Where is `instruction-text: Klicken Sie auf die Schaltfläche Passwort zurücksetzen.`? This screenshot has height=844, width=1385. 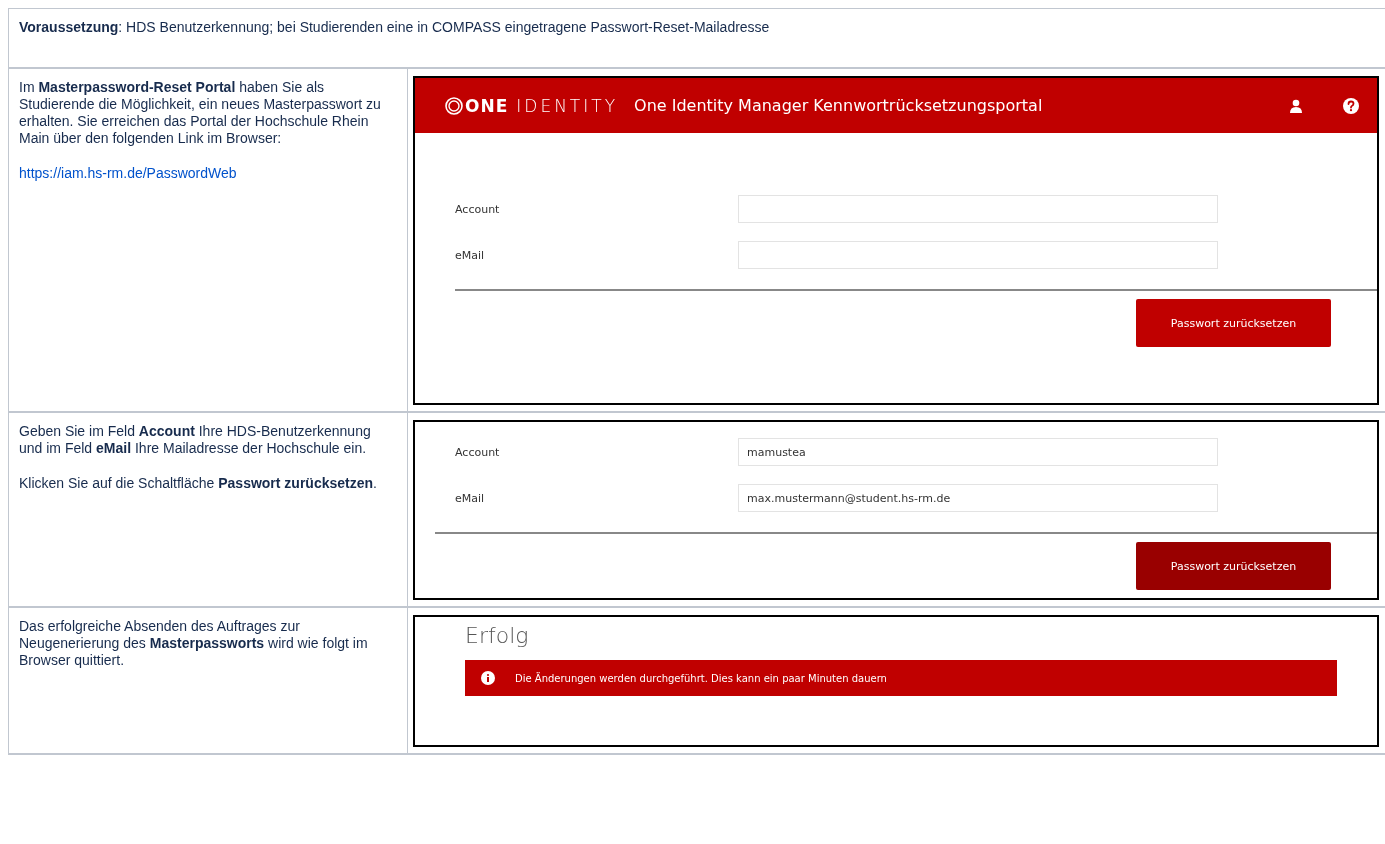 instruction-text: Klicken Sie auf die Schaltfläche Passwort zurücksetzen. is located at coordinates (198, 483).